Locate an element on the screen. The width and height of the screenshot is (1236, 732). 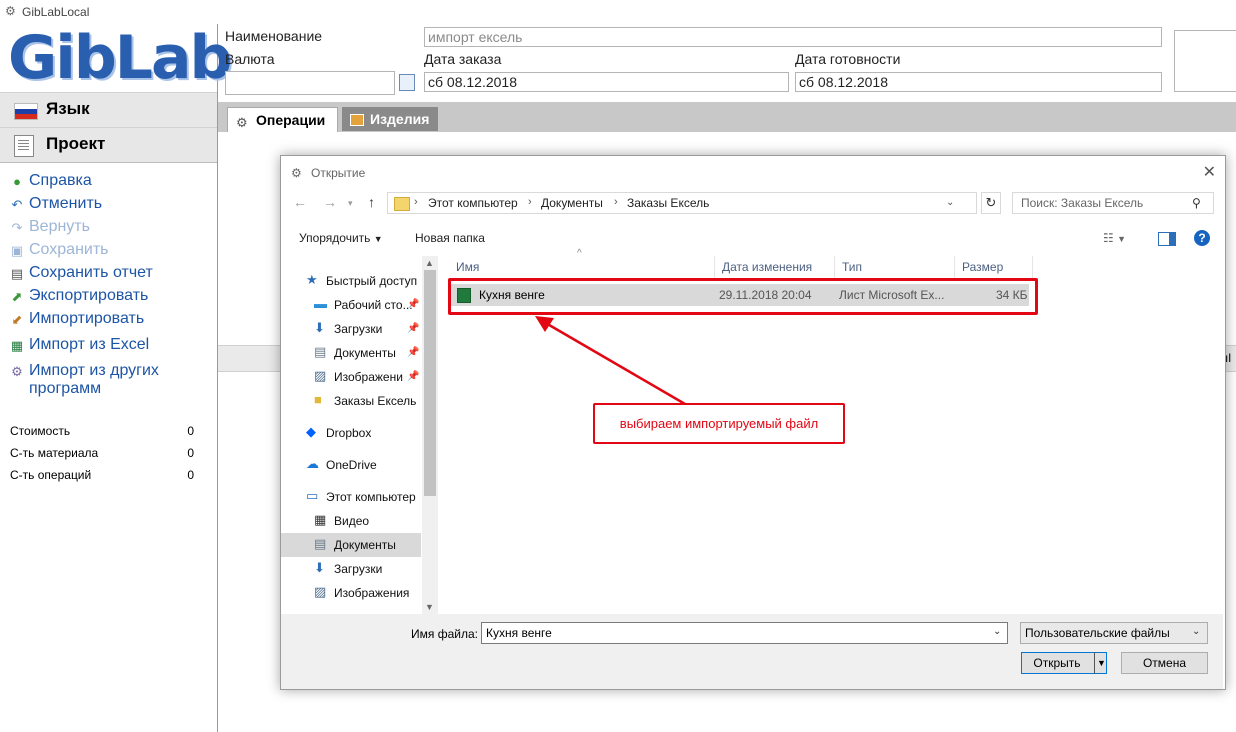
language-button: Язык is located at coordinates (108, 110).